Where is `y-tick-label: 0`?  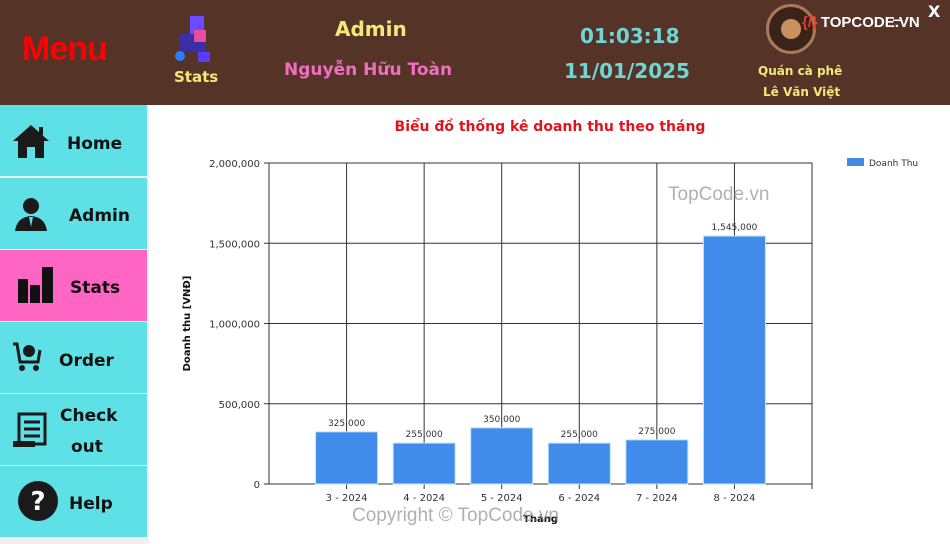 y-tick-label: 0 is located at coordinates (257, 485).